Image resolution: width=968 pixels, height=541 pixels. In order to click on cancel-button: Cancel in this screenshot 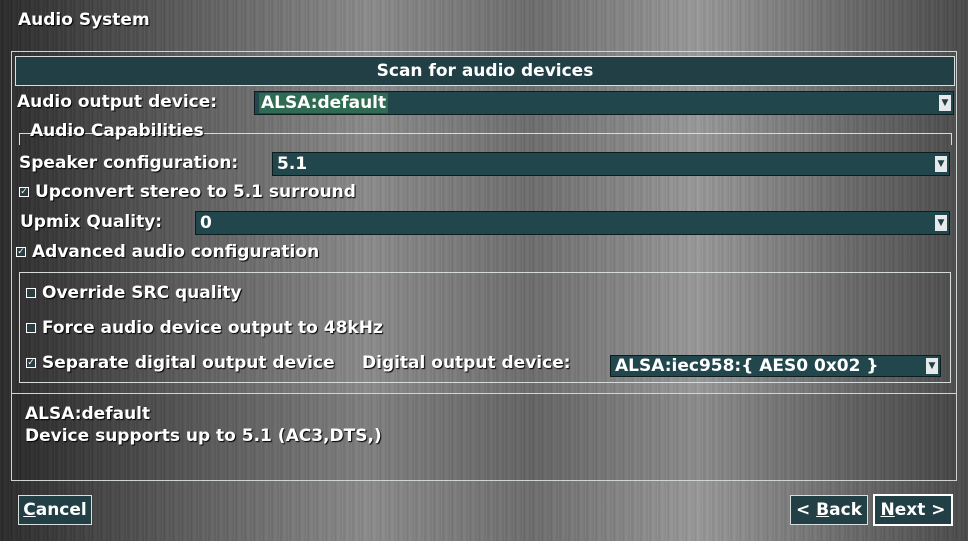, I will do `click(55, 510)`.